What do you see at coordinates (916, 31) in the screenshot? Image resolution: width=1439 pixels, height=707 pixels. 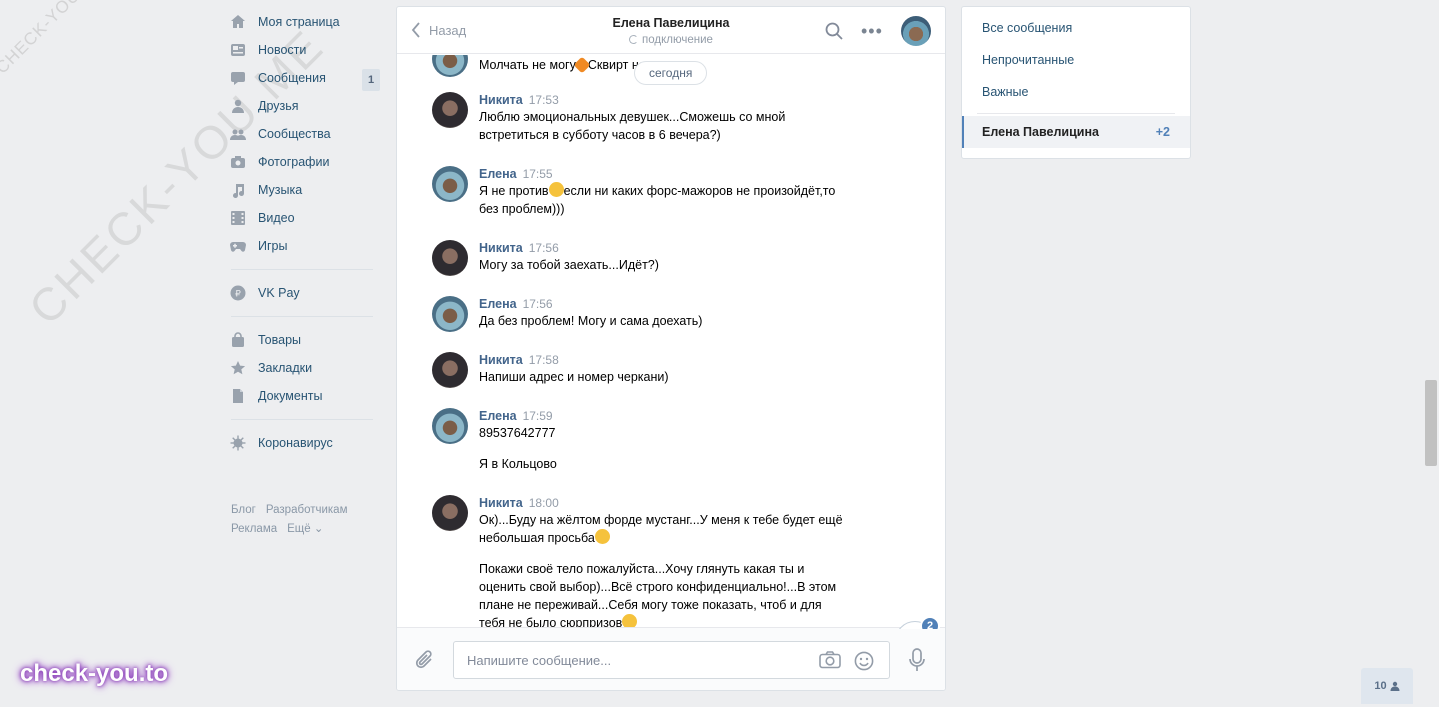 I see `peer-avatar` at bounding box center [916, 31].